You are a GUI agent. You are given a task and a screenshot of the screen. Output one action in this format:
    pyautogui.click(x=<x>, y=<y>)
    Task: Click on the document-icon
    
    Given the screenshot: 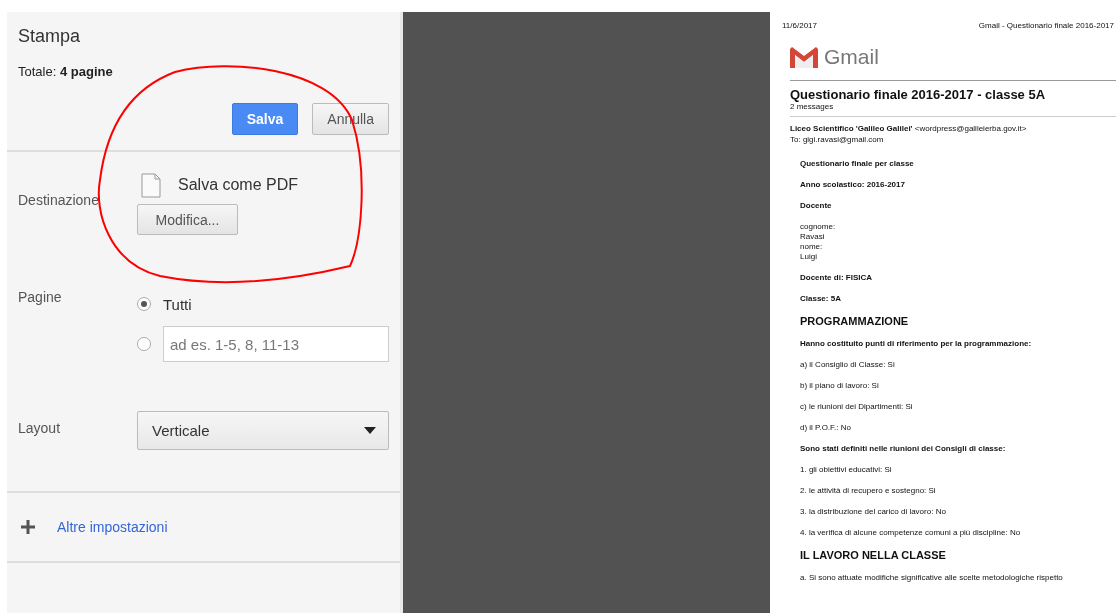 What is the action you would take?
    pyautogui.click(x=151, y=185)
    